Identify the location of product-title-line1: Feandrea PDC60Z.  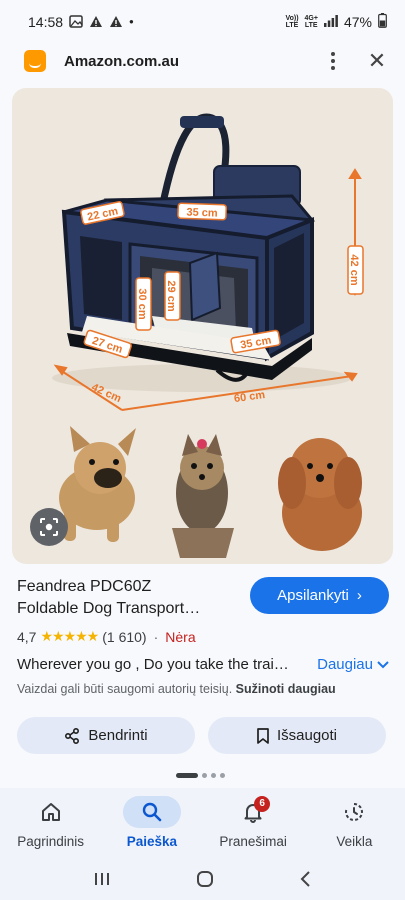
(84, 586).